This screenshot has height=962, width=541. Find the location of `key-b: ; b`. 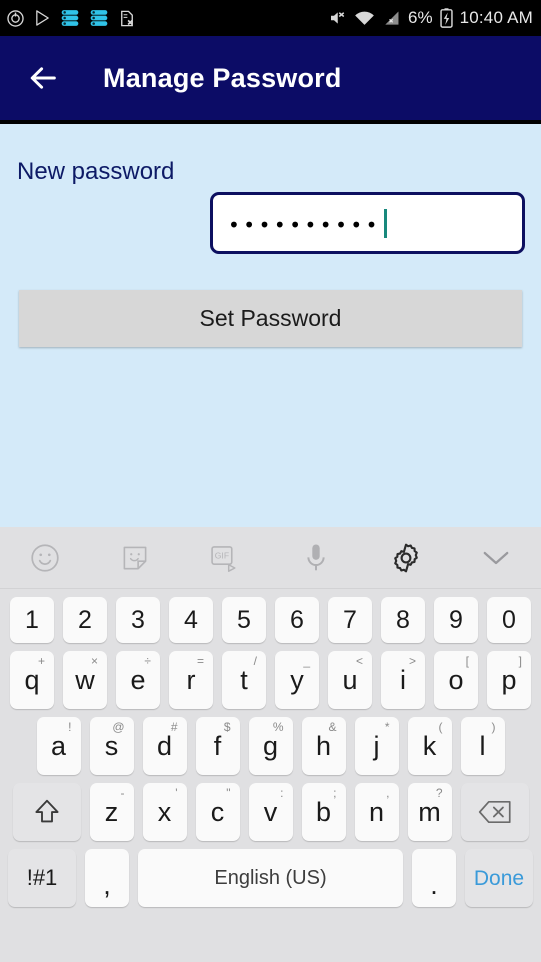

key-b: ; b is located at coordinates (323, 812).